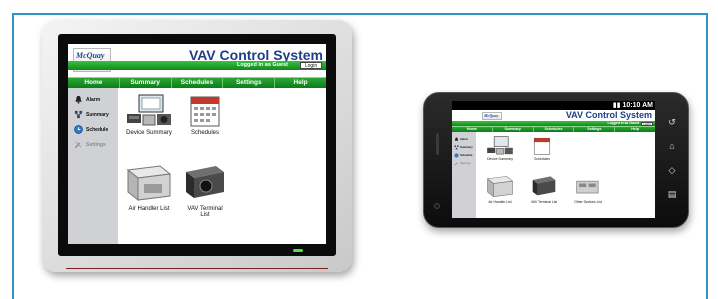 The height and width of the screenshot is (299, 718). Describe the element at coordinates (146, 83) in the screenshot. I see `nav-summary: Summary` at that location.